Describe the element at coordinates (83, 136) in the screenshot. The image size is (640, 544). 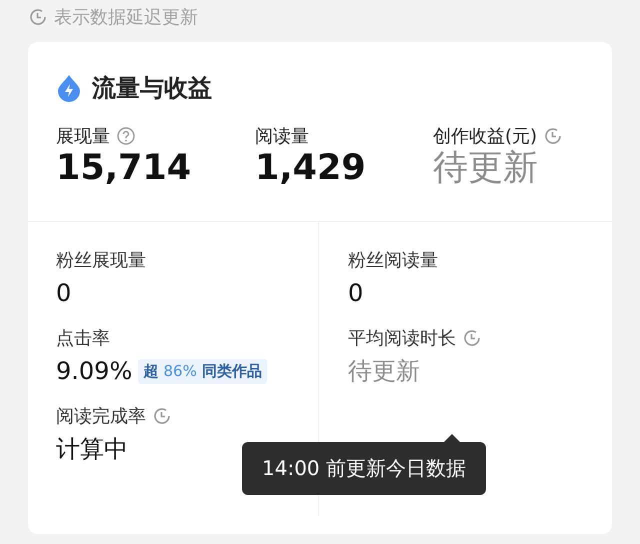
I see `metric-label: 展现量` at that location.